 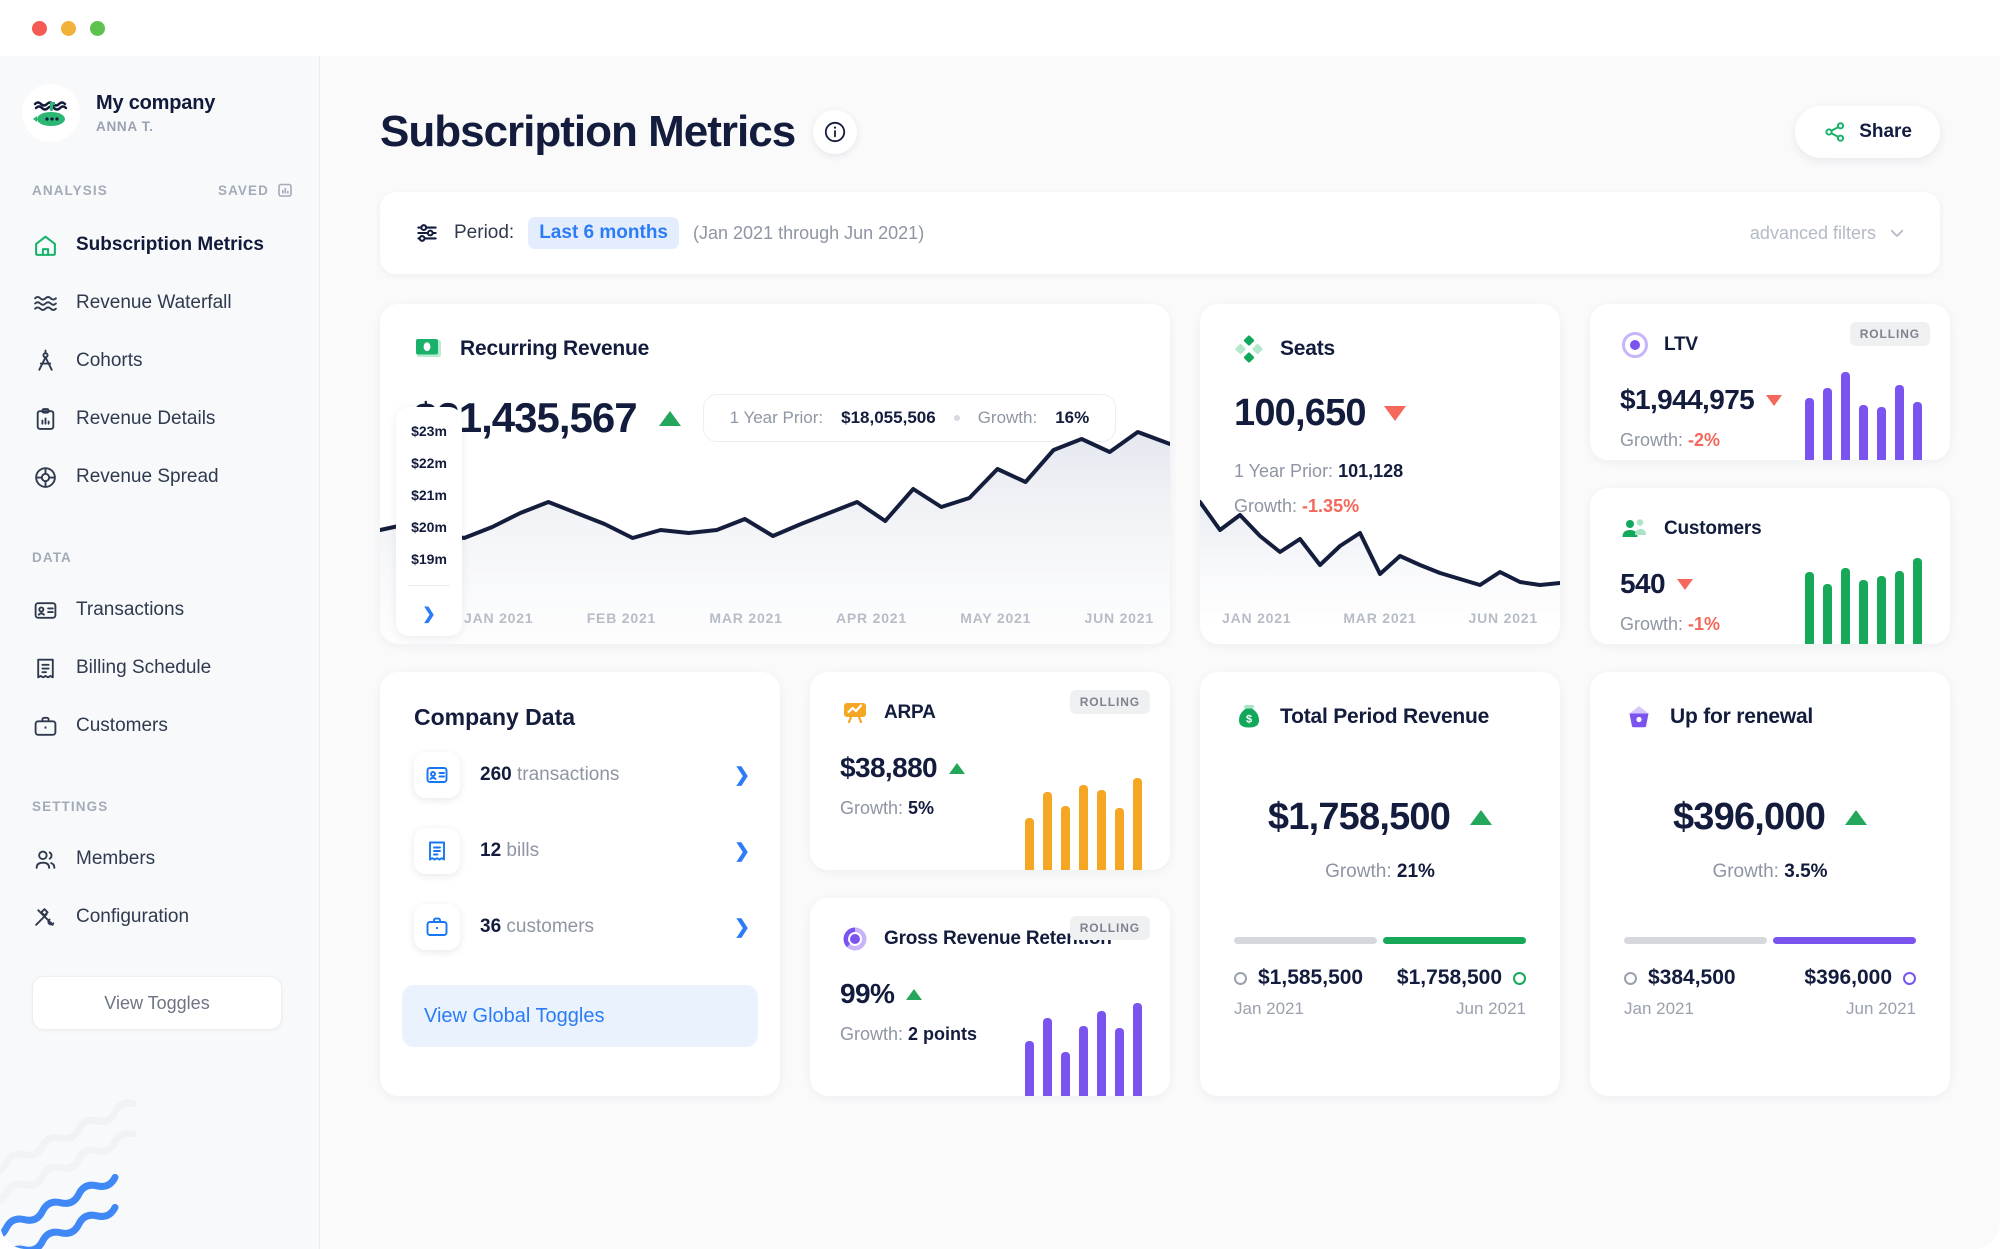 I want to click on progress-endpoints: $384,500 $396,000, so click(x=1770, y=978).